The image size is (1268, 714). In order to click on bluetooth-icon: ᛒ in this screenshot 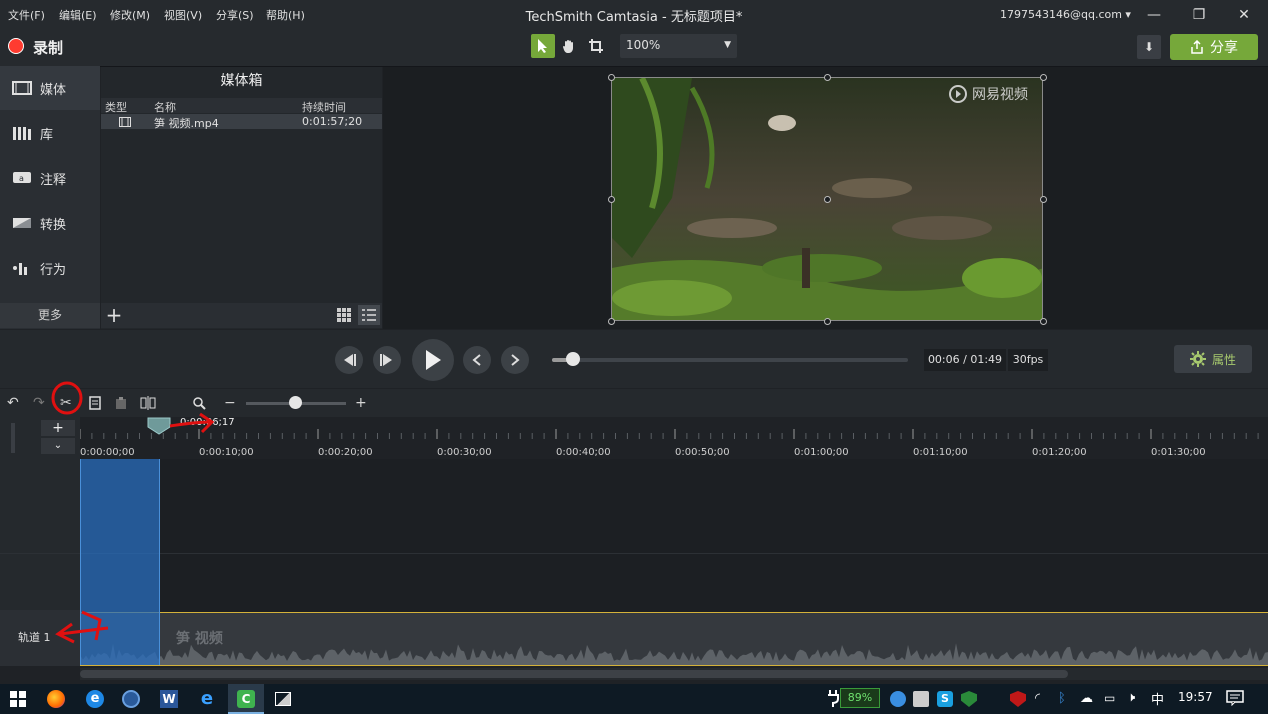, I will do `click(1062, 698)`.